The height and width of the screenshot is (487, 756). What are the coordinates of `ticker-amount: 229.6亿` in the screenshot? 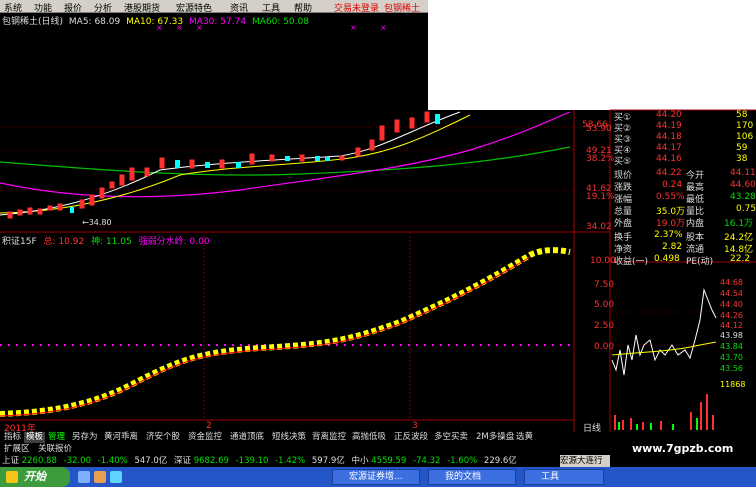 It's located at (500, 461).